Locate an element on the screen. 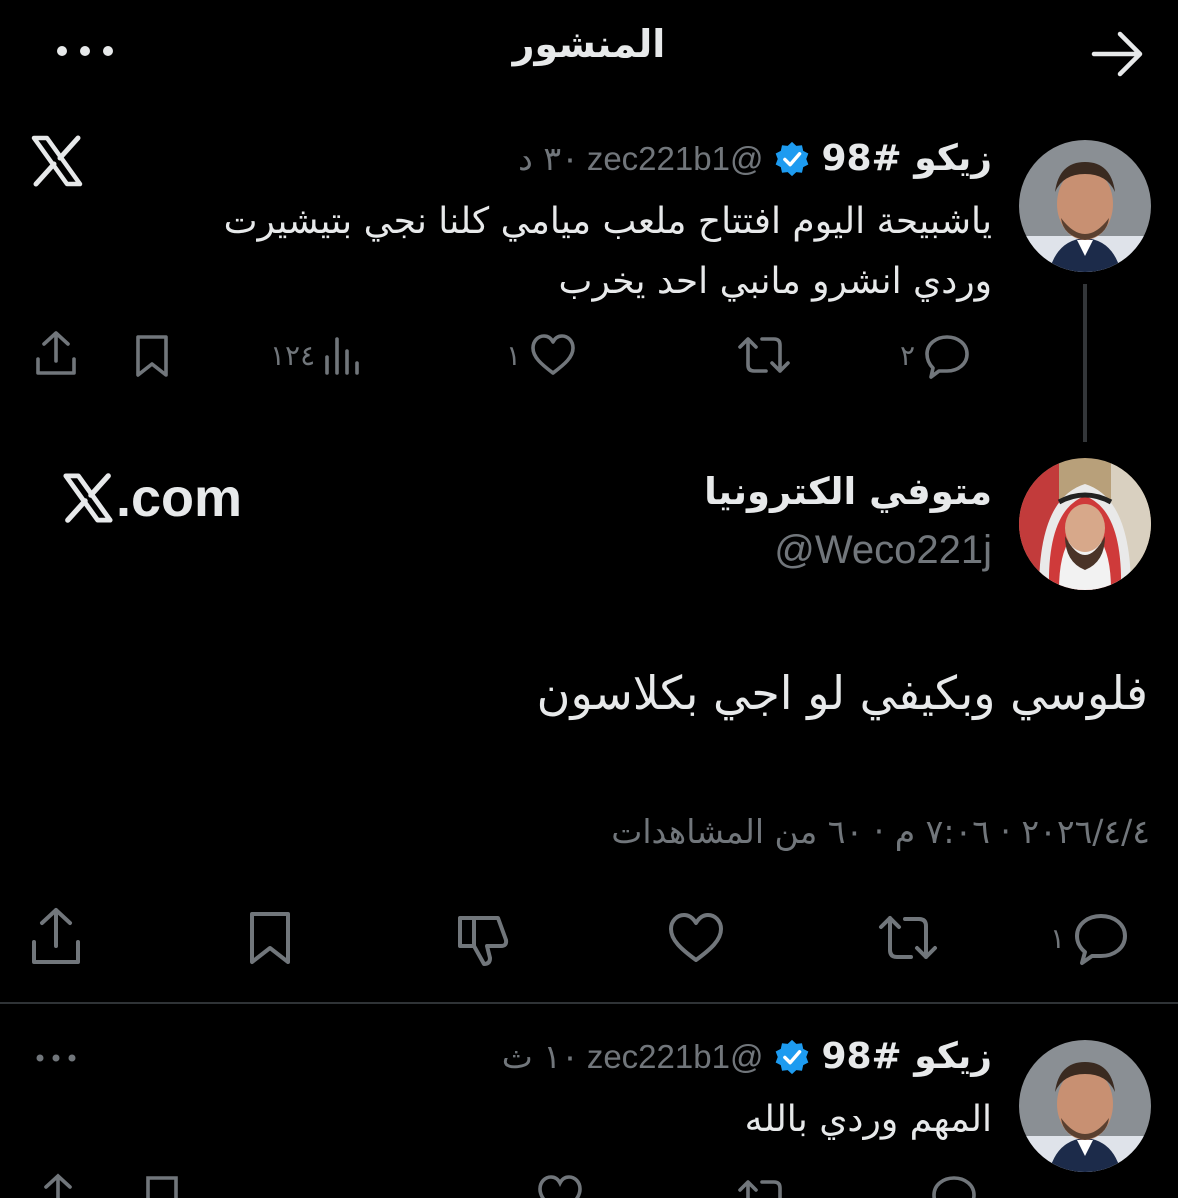 The height and width of the screenshot is (1198, 1178). tweet-text: المهم وردي بالله is located at coordinates (868, 1119).